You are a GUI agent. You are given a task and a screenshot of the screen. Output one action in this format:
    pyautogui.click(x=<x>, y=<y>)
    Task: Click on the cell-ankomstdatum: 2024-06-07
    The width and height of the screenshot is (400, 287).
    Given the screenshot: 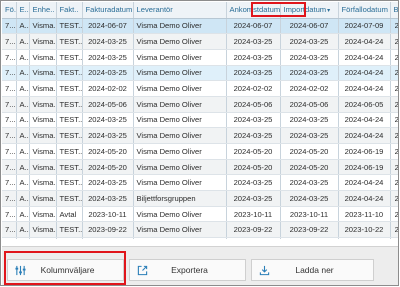 What is the action you would take?
    pyautogui.click(x=253, y=26)
    